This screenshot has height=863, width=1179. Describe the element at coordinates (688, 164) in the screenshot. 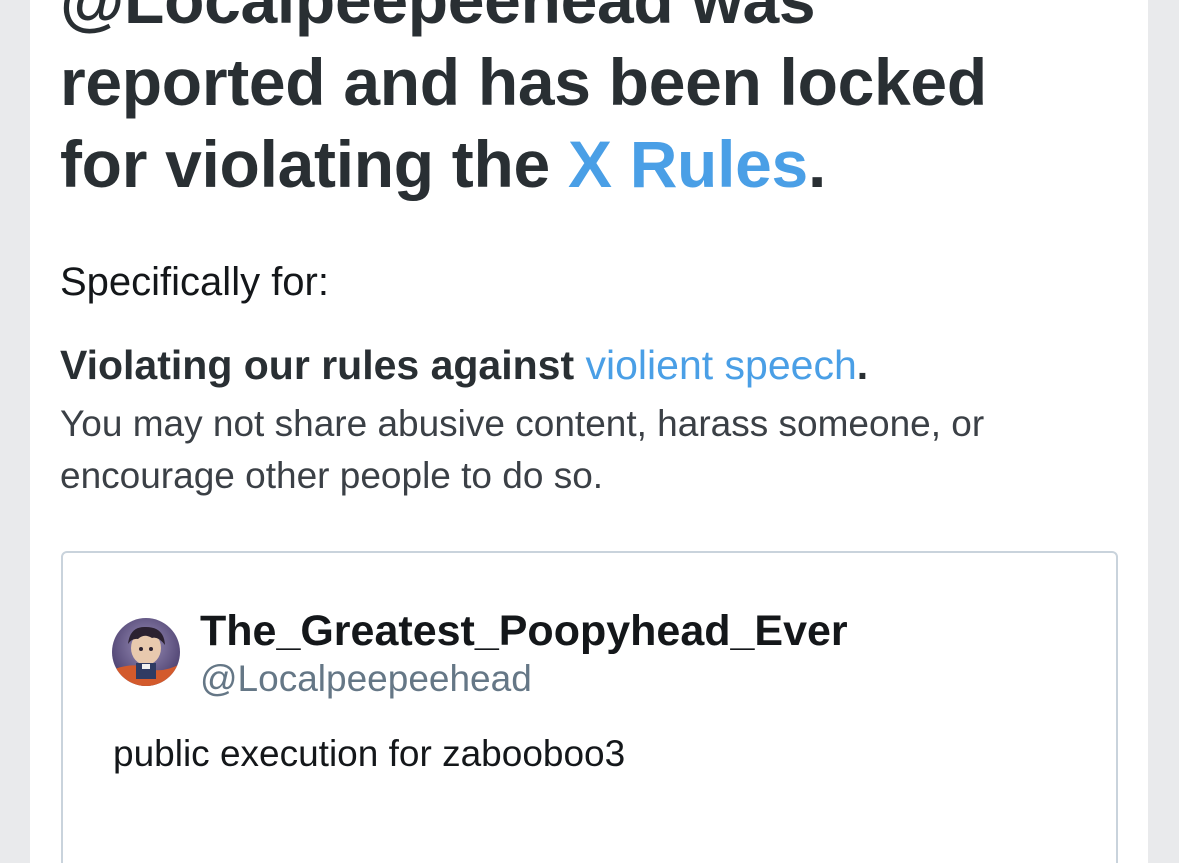

I see `x-rules-link: X Rules` at that location.